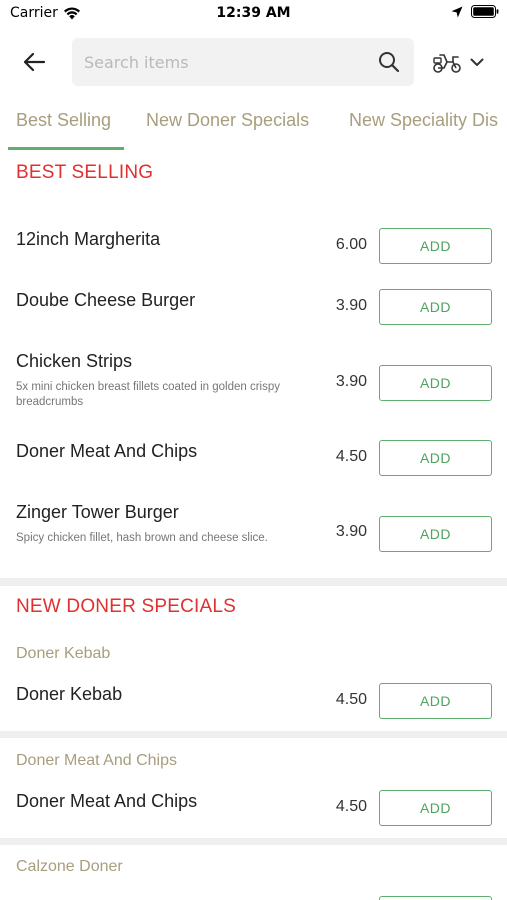 This screenshot has width=507, height=900. I want to click on item-group-title: Doner Meat And Chips, so click(96, 760).